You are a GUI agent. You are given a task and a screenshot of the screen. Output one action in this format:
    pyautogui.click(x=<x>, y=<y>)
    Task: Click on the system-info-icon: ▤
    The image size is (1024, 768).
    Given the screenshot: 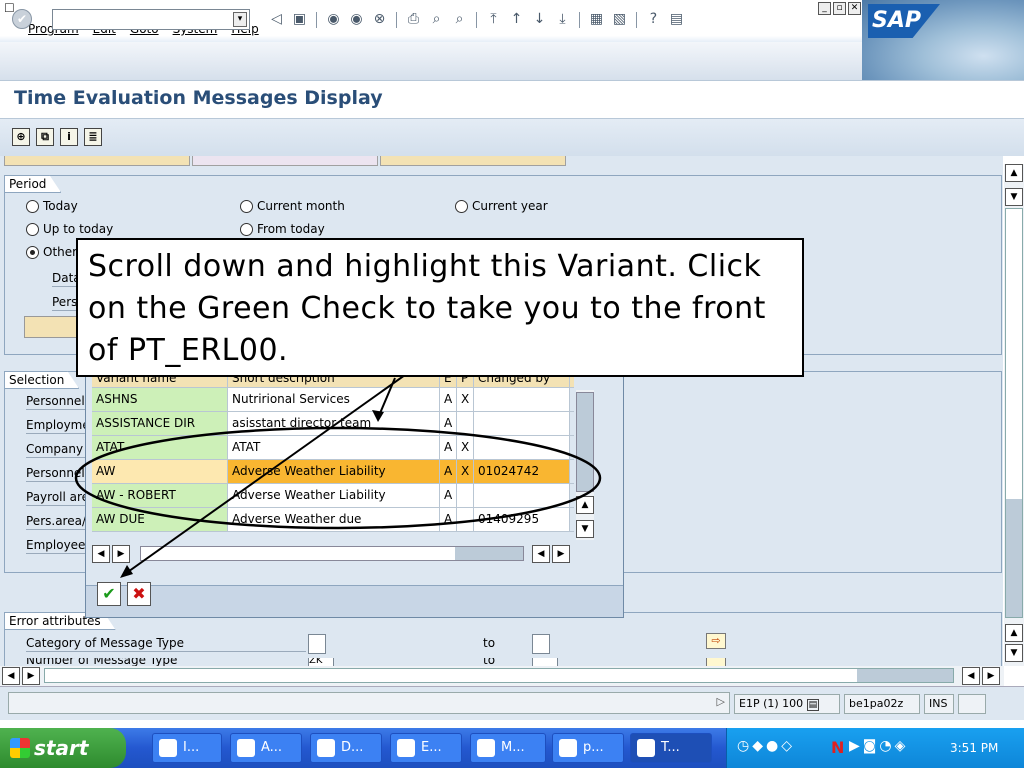 What is the action you would take?
    pyautogui.click(x=813, y=705)
    